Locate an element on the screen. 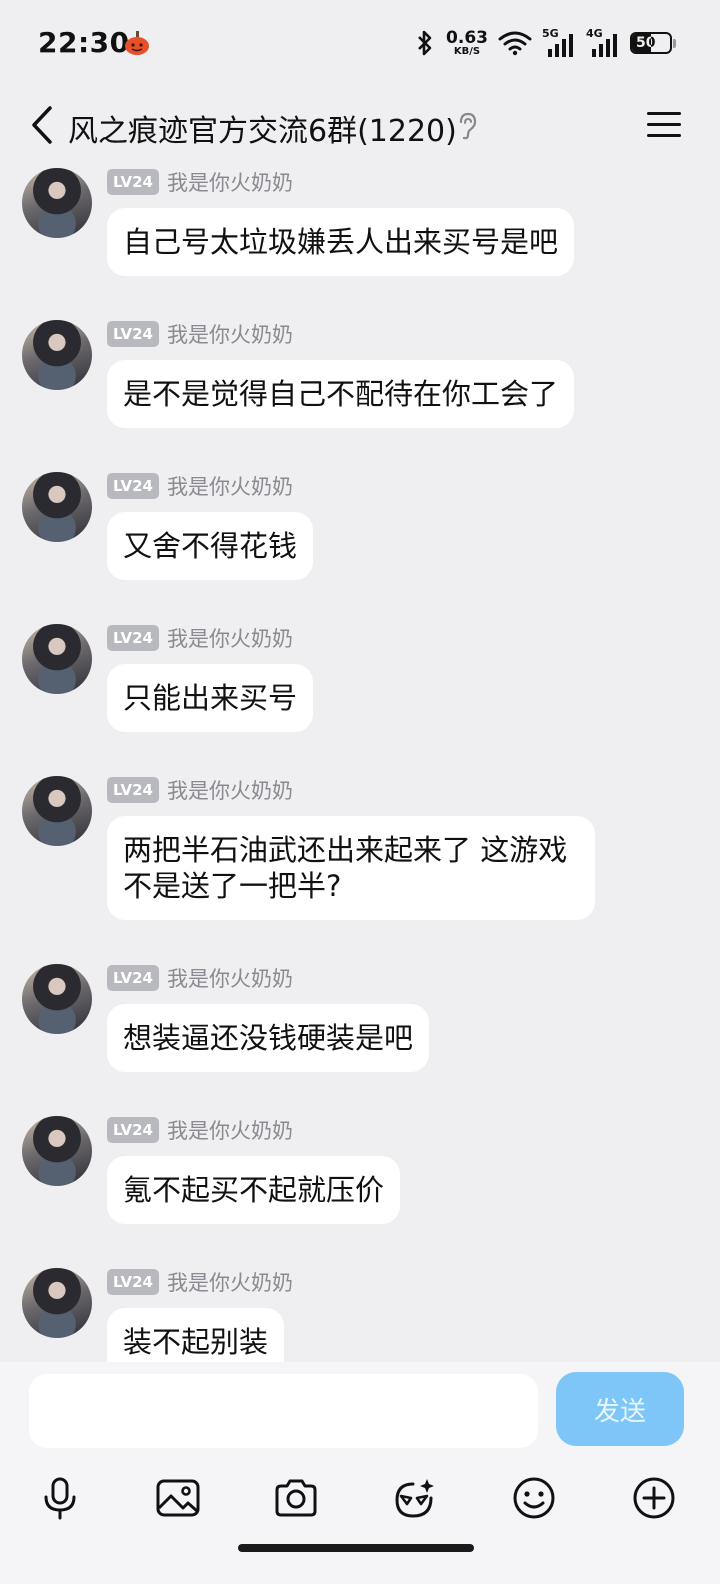 Image resolution: width=720 pixels, height=1584 pixels. message-bubble: 氪不起买不起就压价 is located at coordinates (254, 1190).